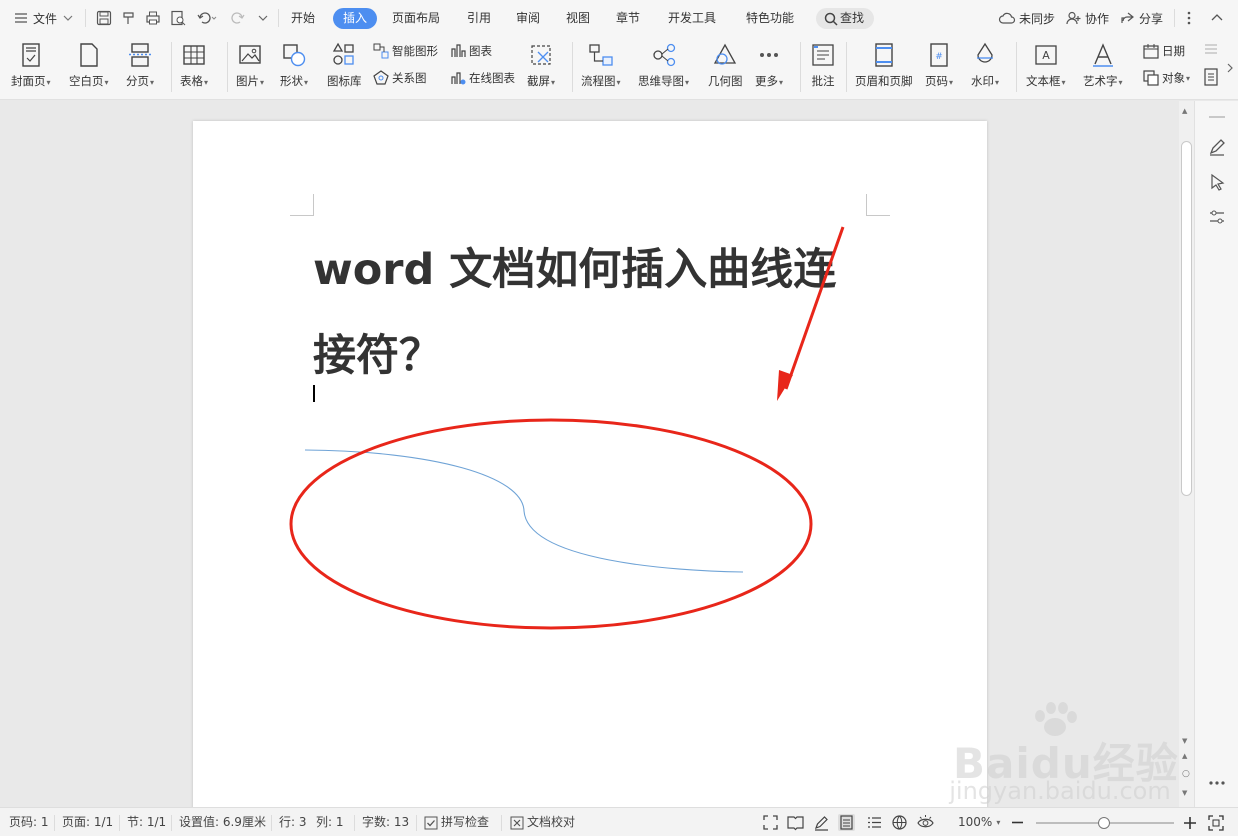 The image size is (1238, 836). What do you see at coordinates (1184, 756) in the screenshot?
I see `previous-page-icon: ▲` at bounding box center [1184, 756].